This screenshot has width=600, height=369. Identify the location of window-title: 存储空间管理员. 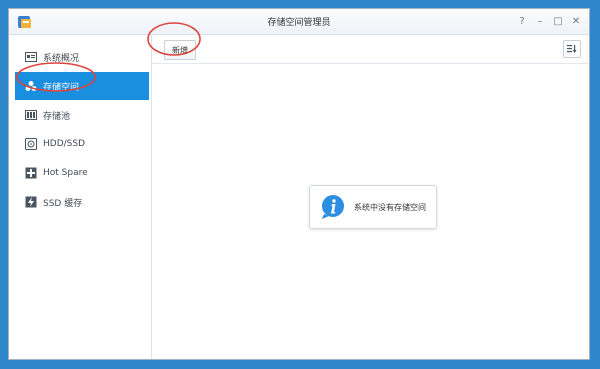
(299, 23).